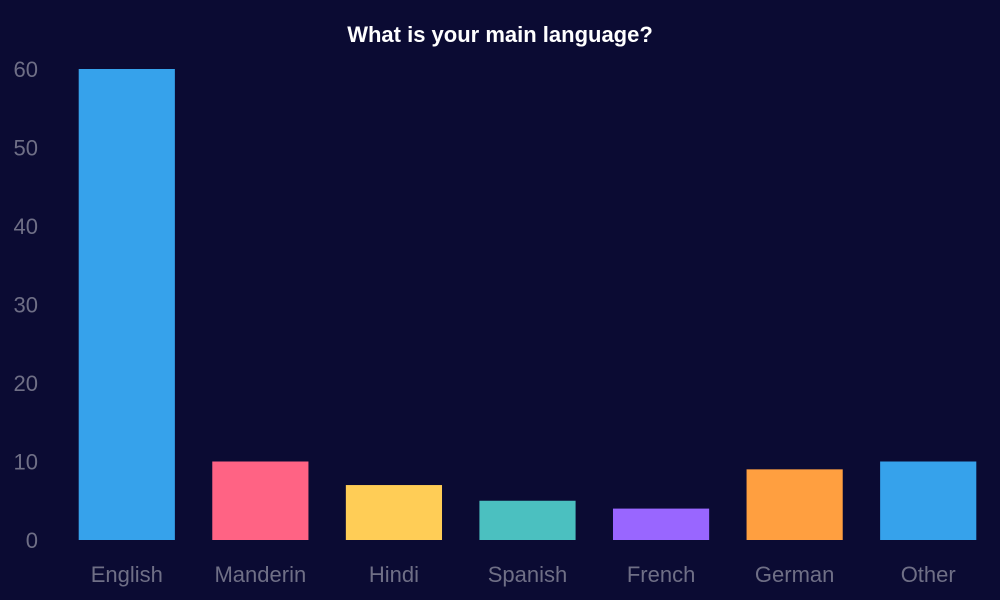 This screenshot has height=600, width=1000. I want to click on bar-spanish, so click(527, 520).